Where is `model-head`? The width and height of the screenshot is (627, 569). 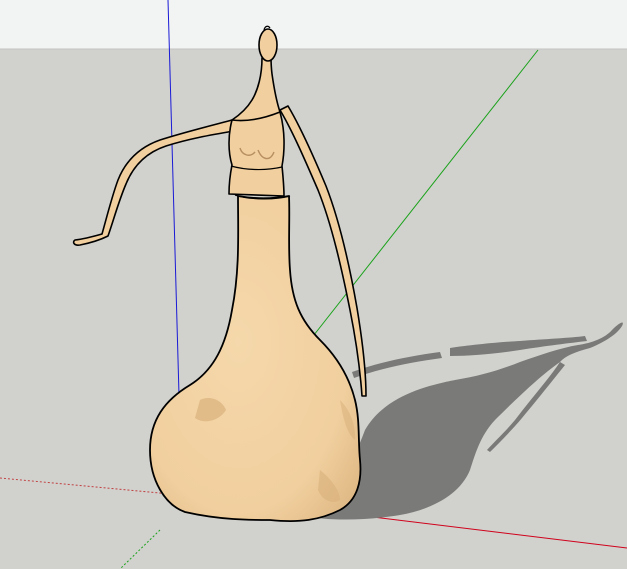
model-head is located at coordinates (268, 45).